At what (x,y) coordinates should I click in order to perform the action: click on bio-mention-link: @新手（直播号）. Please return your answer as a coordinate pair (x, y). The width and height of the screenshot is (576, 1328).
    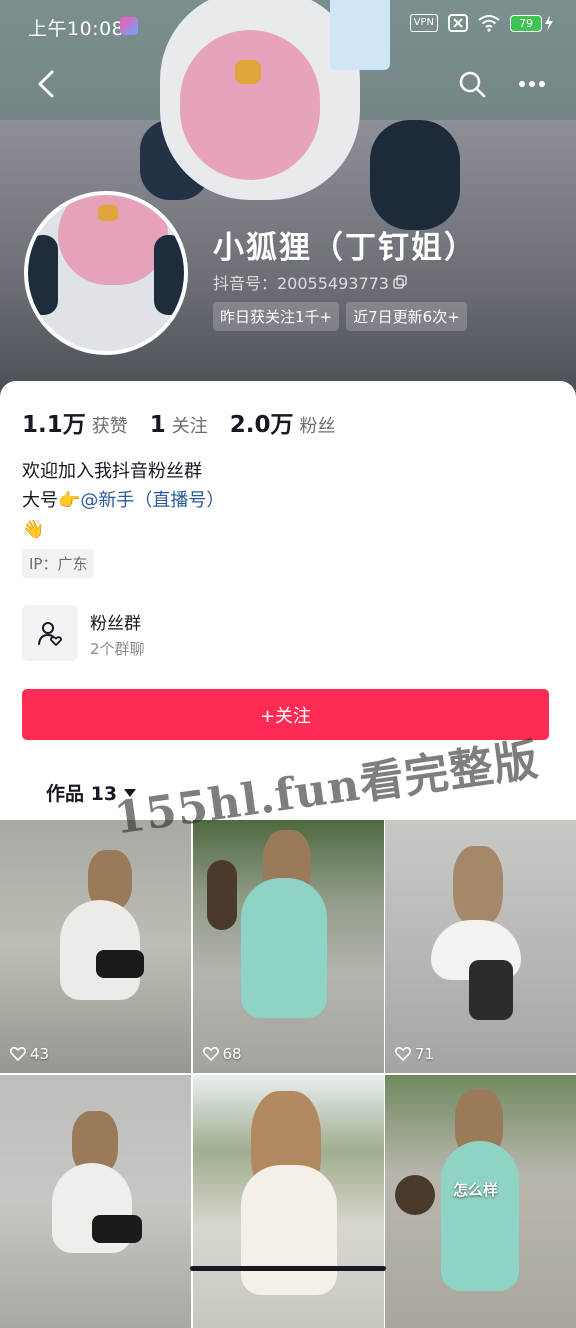
    Looking at the image, I should click on (152, 500).